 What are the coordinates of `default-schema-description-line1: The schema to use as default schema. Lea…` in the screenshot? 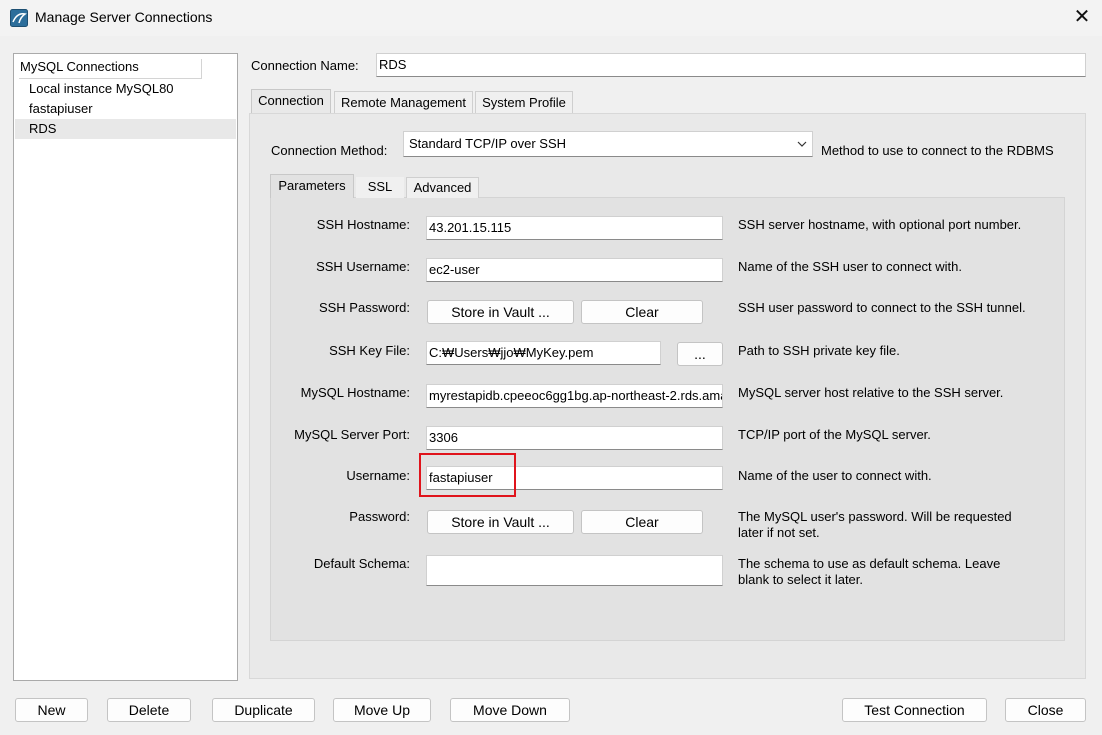 It's located at (869, 563).